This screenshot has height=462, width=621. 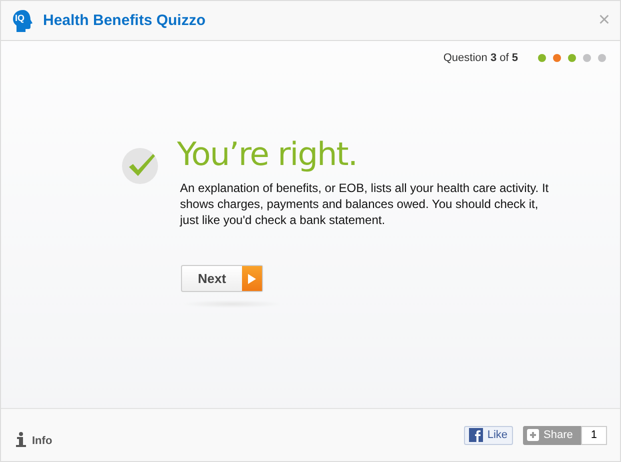 What do you see at coordinates (593, 435) in the screenshot?
I see `share-count: 1` at bounding box center [593, 435].